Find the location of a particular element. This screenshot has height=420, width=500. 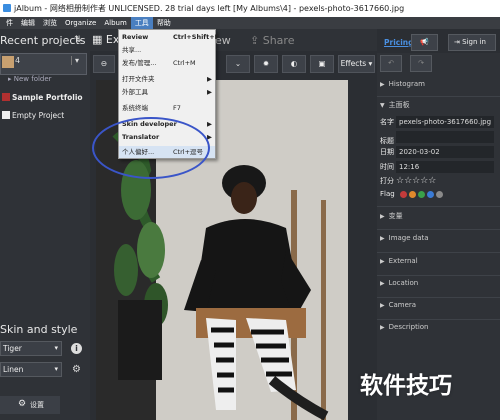

style-select: Linen ▾ is located at coordinates (31, 369).